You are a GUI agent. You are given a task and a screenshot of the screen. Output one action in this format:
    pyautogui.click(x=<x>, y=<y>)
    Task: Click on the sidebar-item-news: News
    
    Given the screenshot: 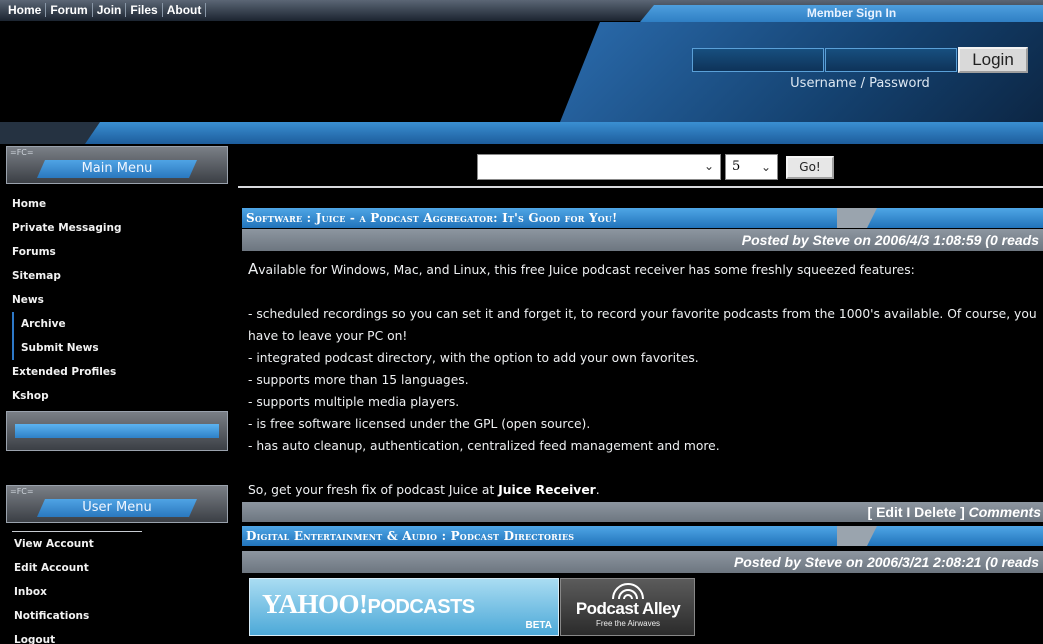 What is the action you would take?
    pyautogui.click(x=66, y=300)
    